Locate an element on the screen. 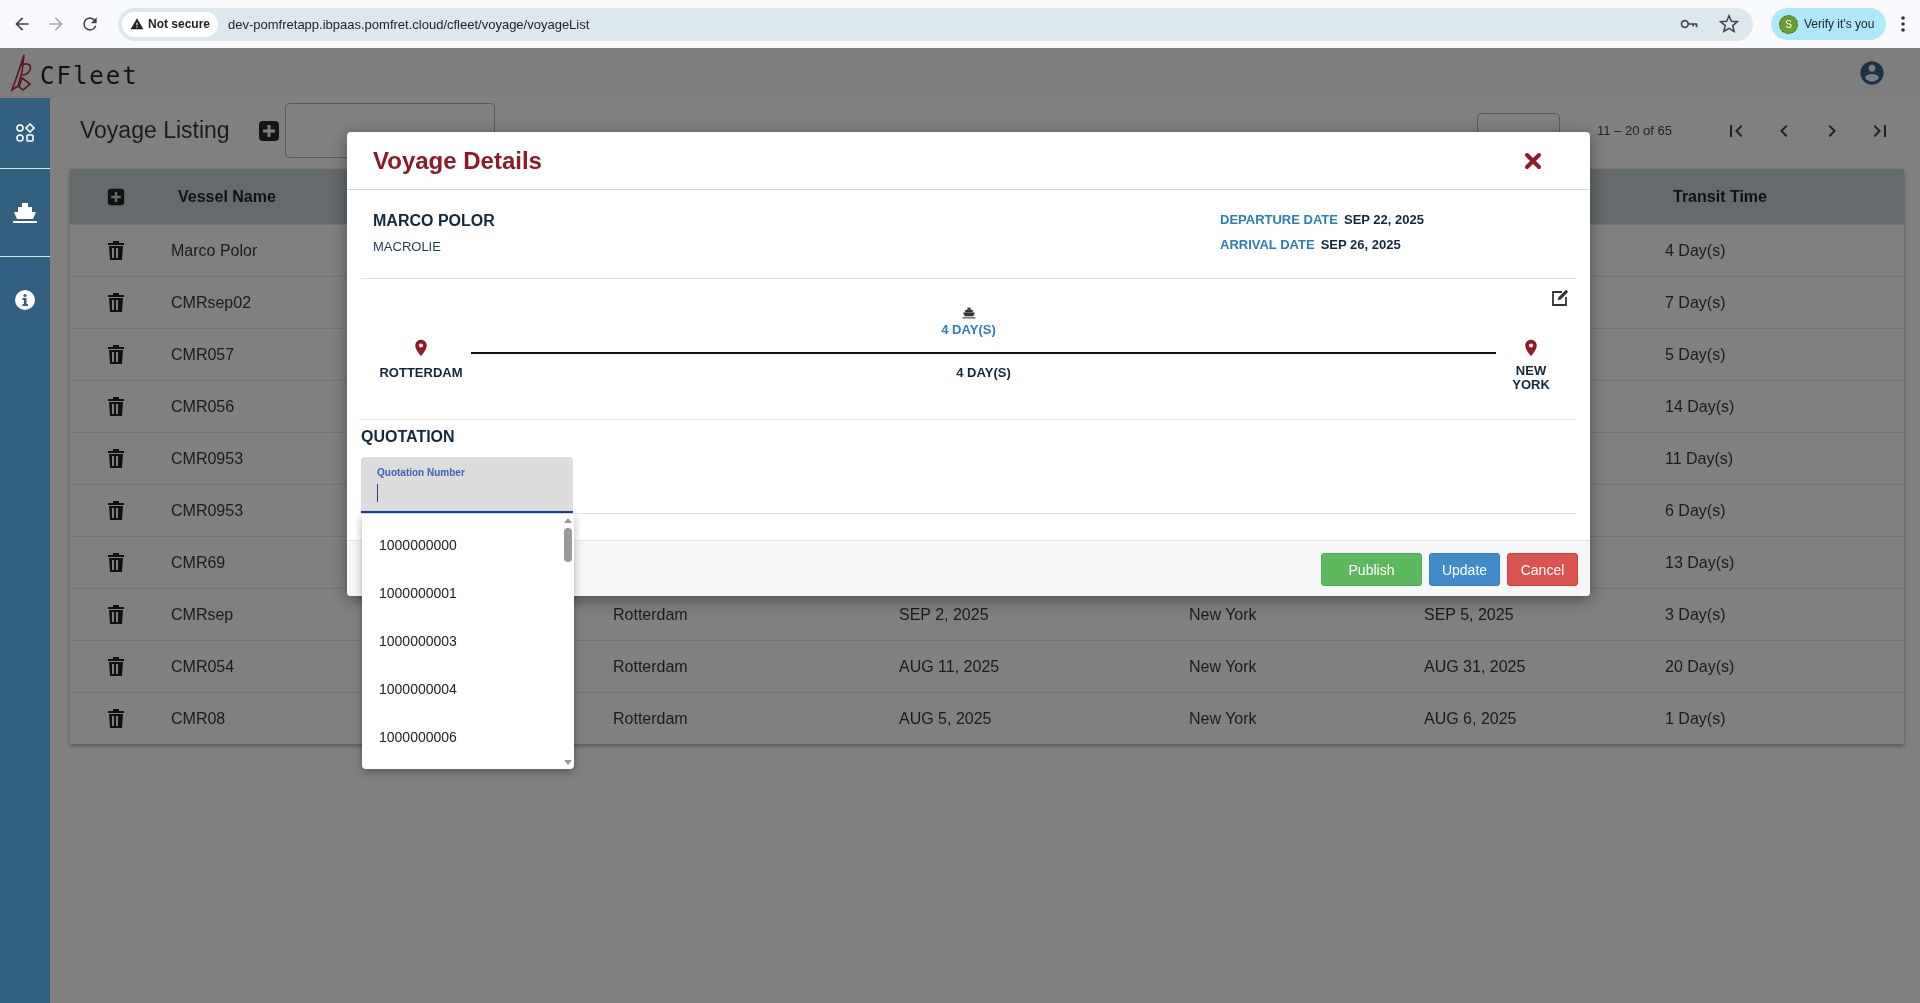 The height and width of the screenshot is (1003, 1920). table-cell: AUG 31, 2025 is located at coordinates (1475, 666).